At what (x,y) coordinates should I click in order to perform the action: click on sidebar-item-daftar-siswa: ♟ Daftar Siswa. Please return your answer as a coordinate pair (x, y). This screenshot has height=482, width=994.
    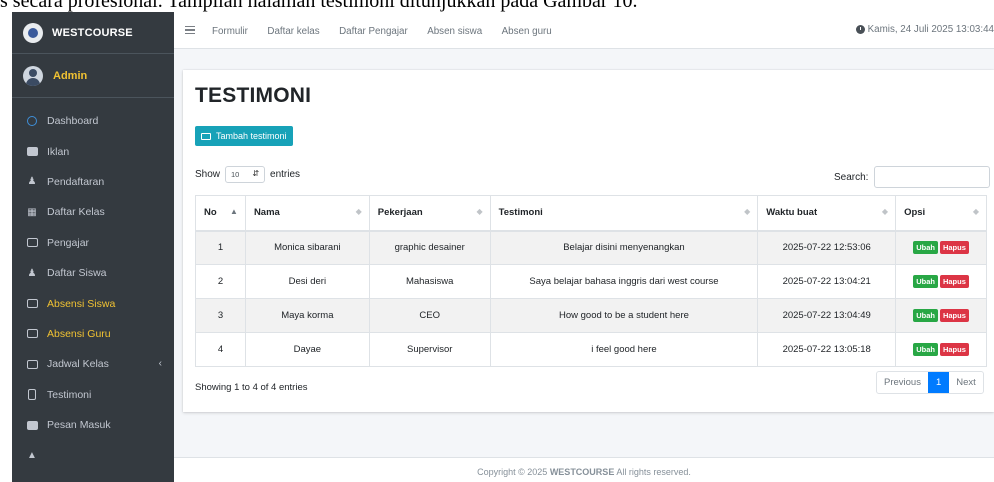
    Looking at the image, I should click on (93, 273).